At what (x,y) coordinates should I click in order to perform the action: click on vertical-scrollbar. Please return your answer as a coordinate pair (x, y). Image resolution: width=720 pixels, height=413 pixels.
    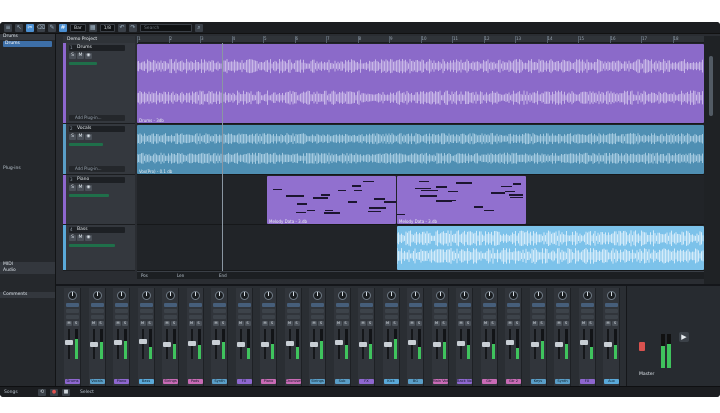
    Looking at the image, I should click on (712, 160).